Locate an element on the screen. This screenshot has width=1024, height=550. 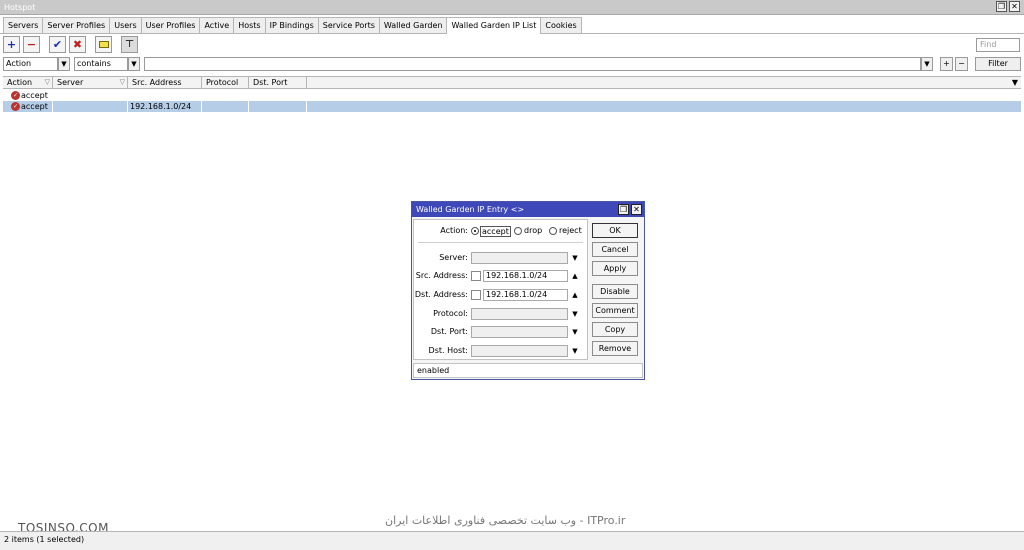
src-address-input: 192.168.1.0/24 is located at coordinates (525, 276).